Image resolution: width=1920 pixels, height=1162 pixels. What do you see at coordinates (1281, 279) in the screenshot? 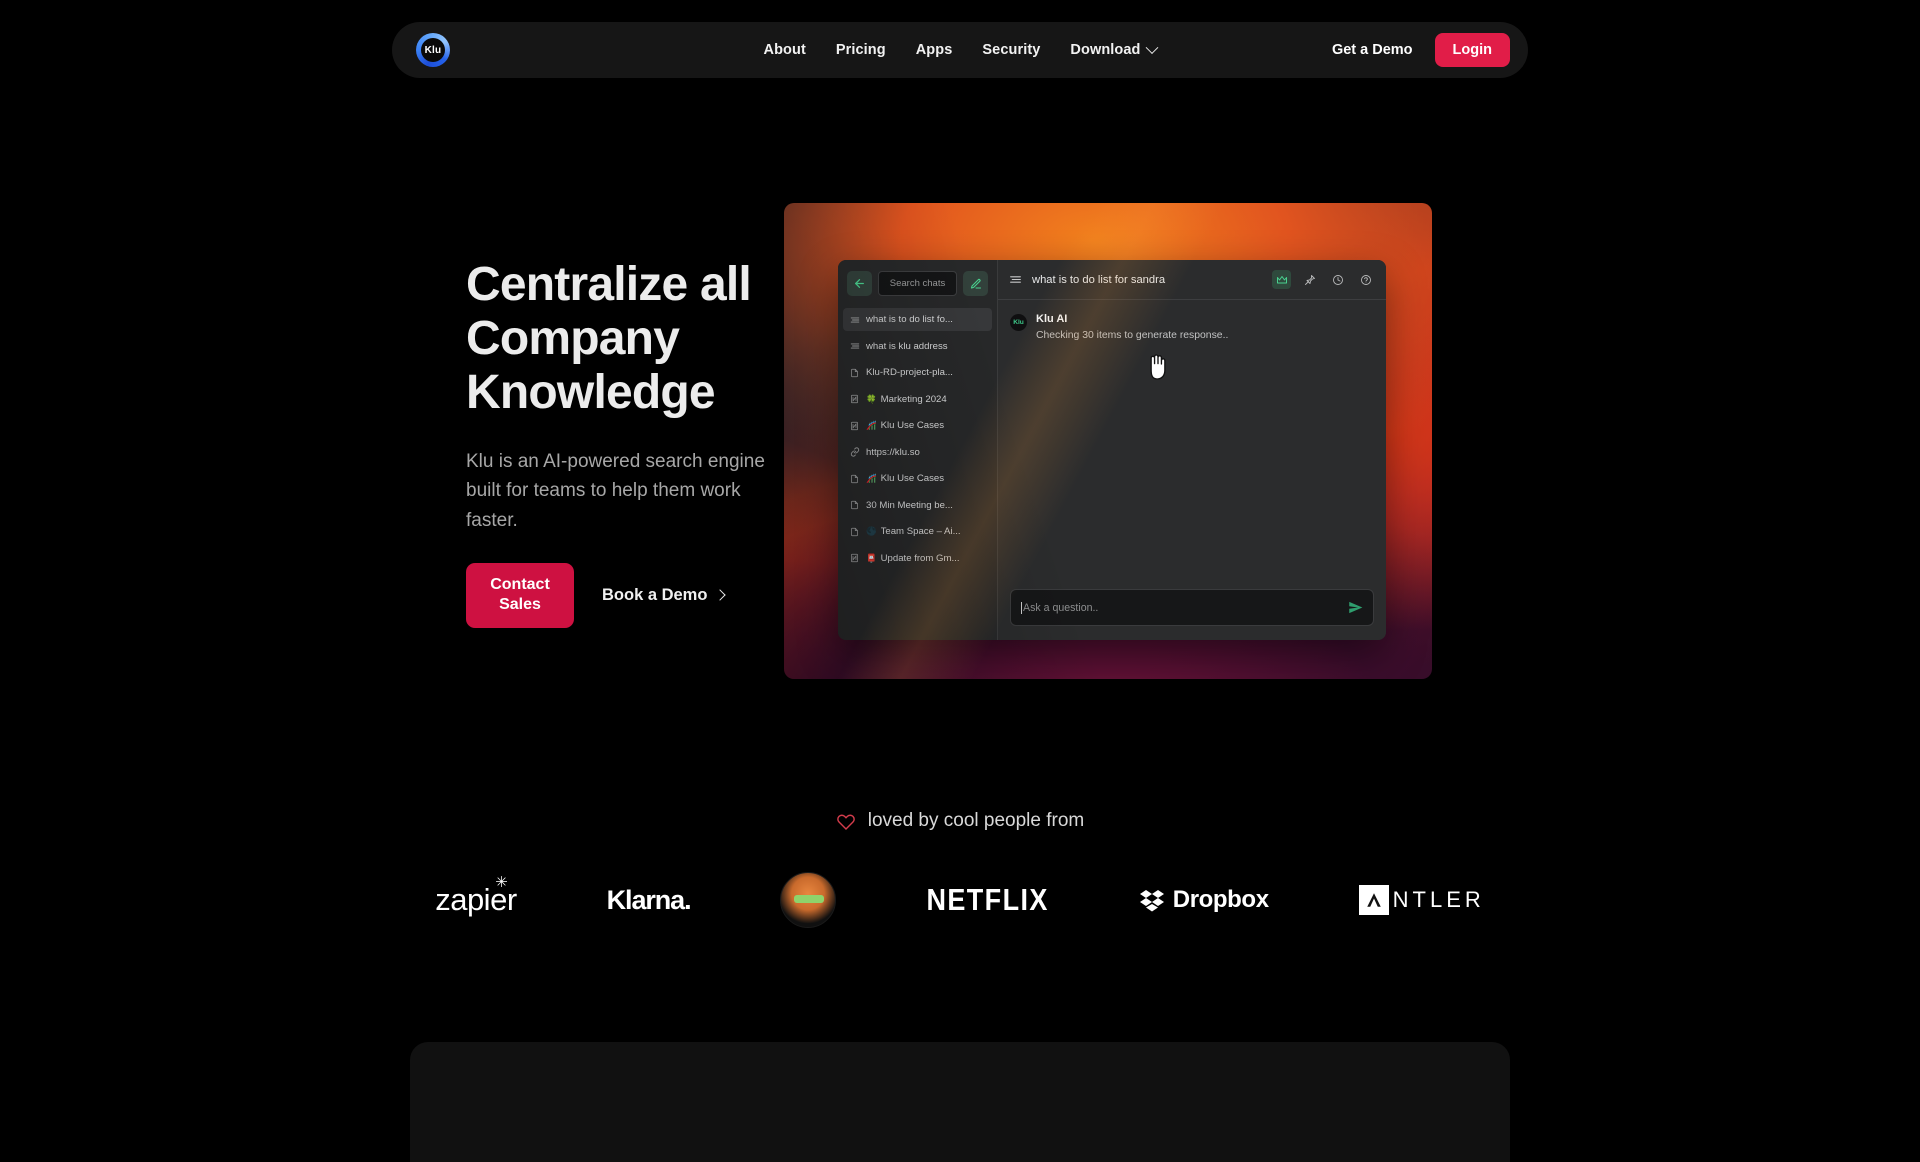
I see `crown-icon` at bounding box center [1281, 279].